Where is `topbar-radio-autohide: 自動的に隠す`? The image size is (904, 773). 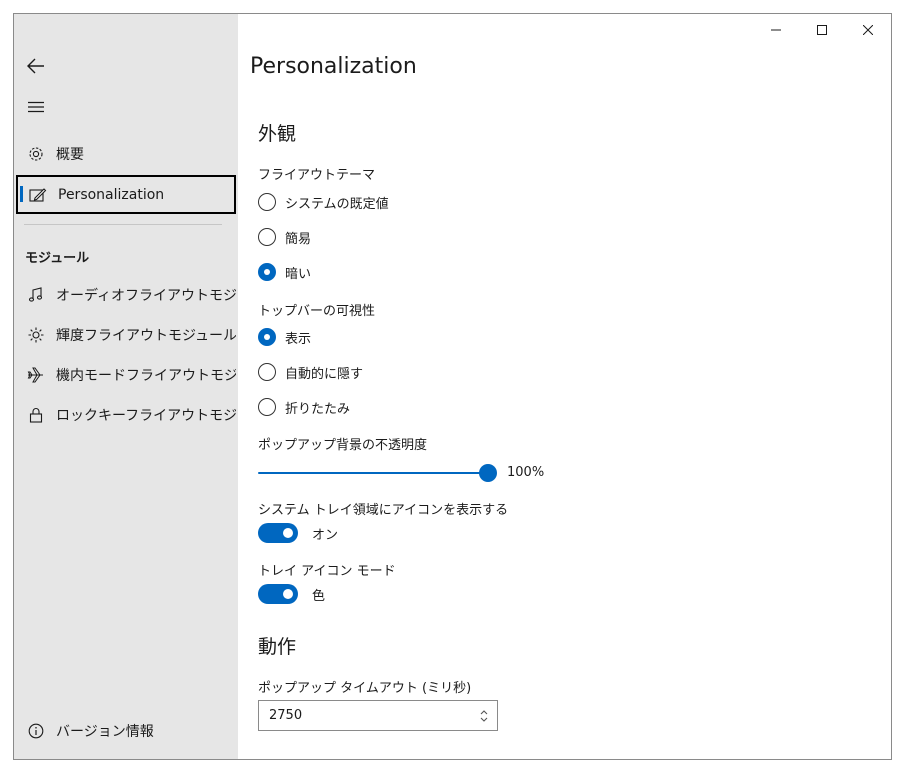 topbar-radio-autohide: 自動的に隠す is located at coordinates (310, 372).